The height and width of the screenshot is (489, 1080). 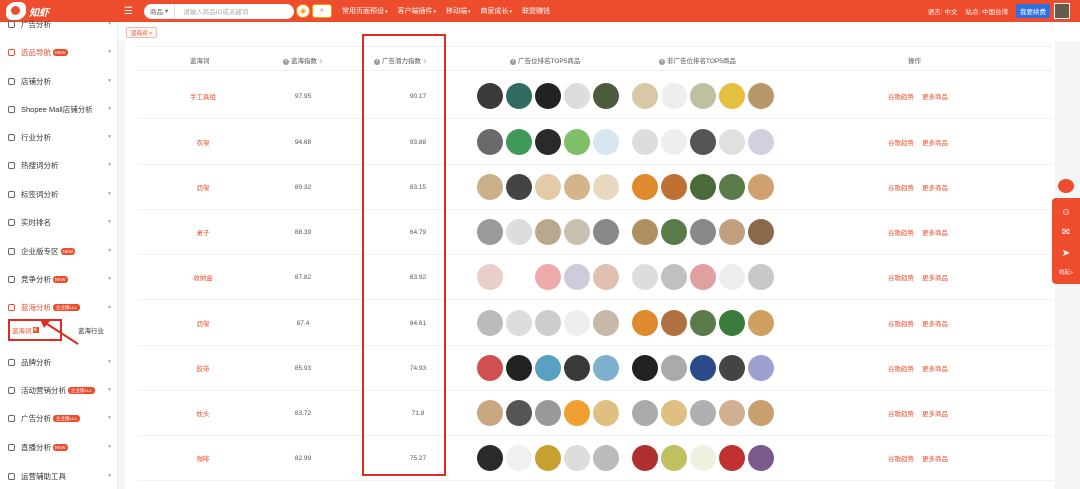 I want to click on sidebar-item: 店铺分析 ▾, so click(x=59, y=81).